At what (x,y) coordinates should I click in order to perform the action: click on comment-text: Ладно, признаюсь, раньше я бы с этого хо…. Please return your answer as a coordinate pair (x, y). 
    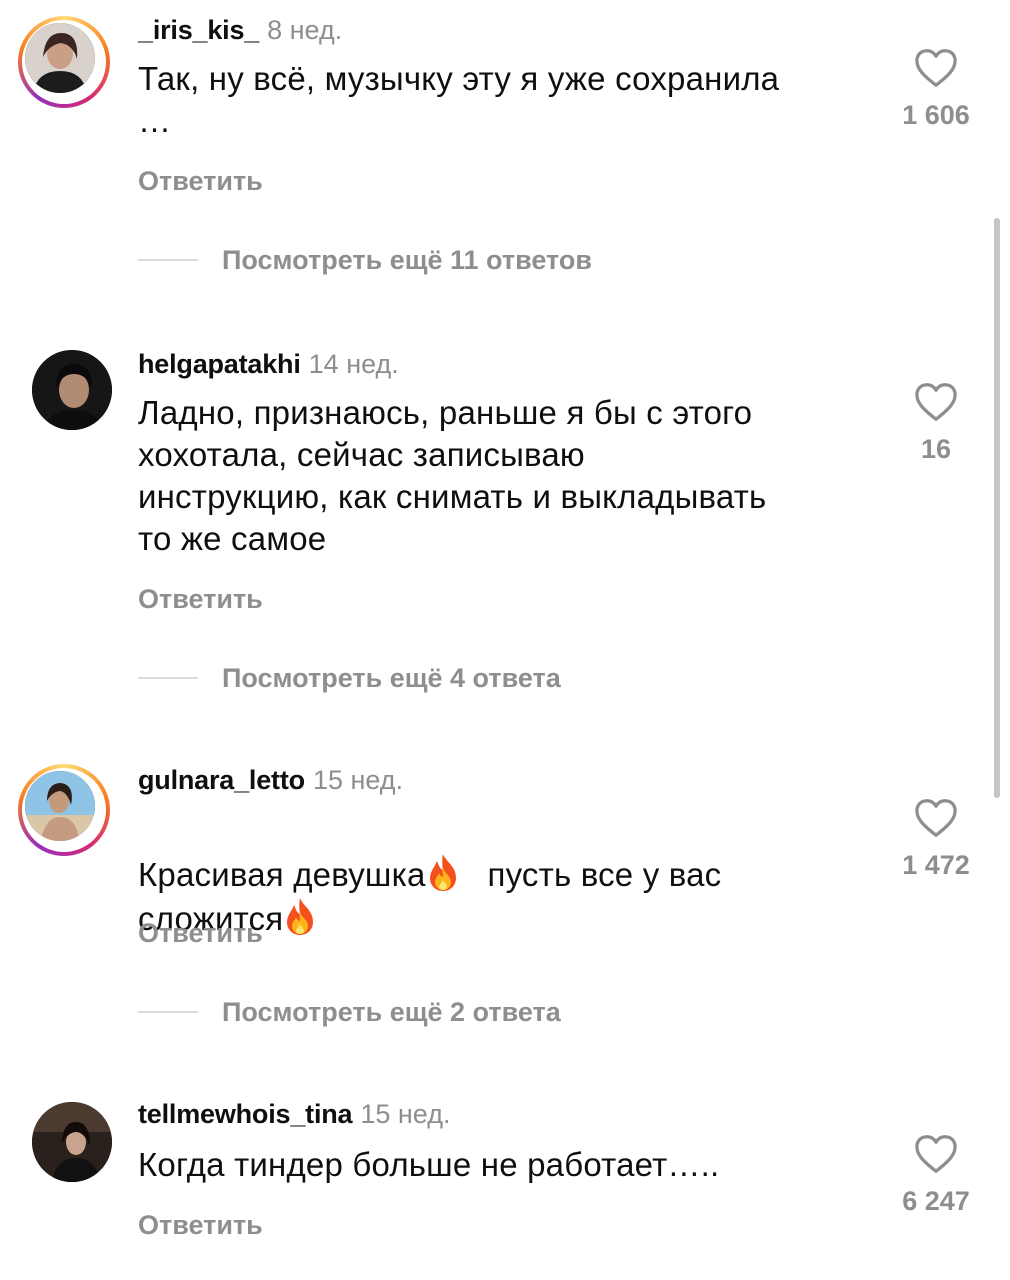
    Looking at the image, I should click on (452, 475).